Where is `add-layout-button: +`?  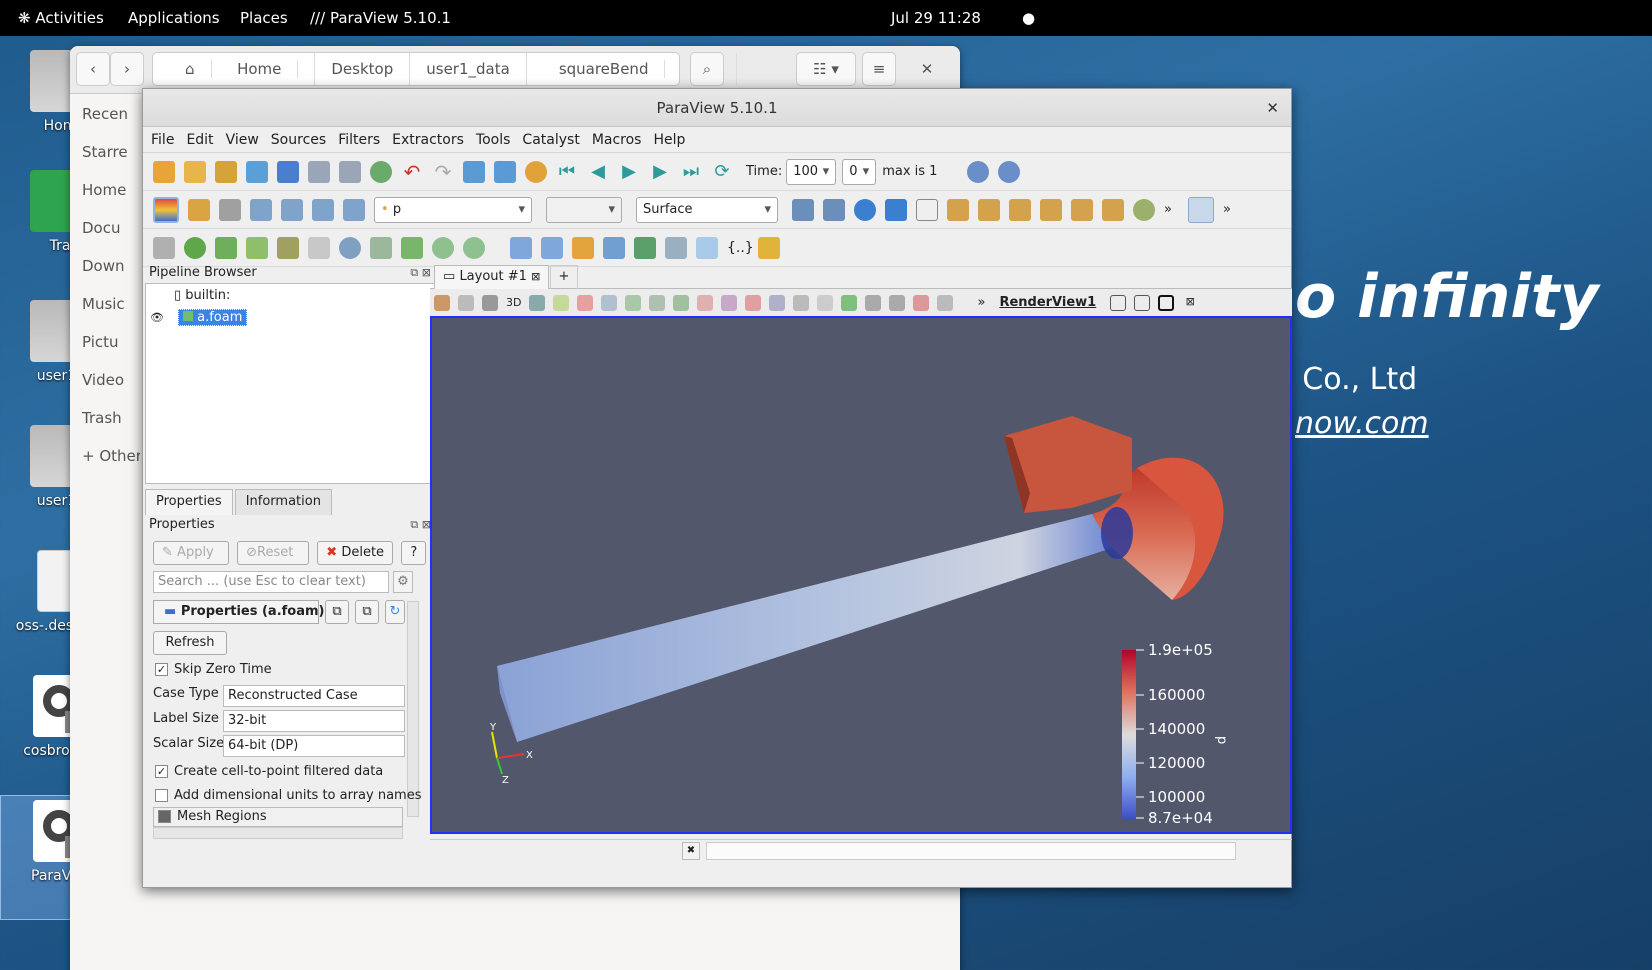
add-layout-button: + is located at coordinates (564, 277).